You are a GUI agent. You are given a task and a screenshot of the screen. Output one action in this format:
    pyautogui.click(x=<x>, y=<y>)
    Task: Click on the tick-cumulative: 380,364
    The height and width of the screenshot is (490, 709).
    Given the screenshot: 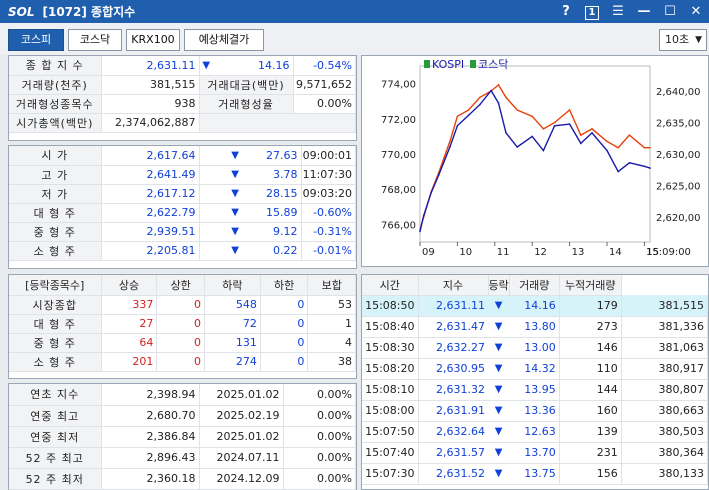 What is the action you would take?
    pyautogui.click(x=665, y=453)
    